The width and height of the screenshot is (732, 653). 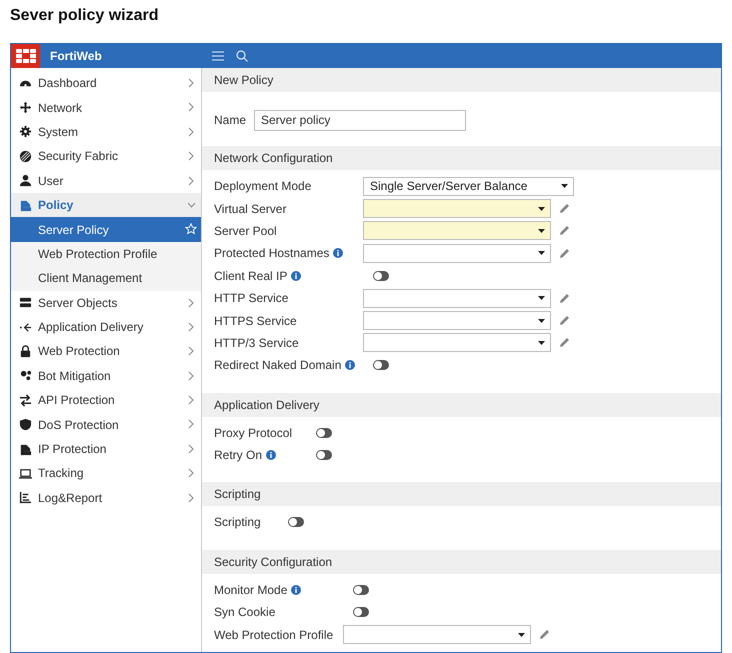 I want to click on sidebar-item: Dashboard, so click(x=106, y=83).